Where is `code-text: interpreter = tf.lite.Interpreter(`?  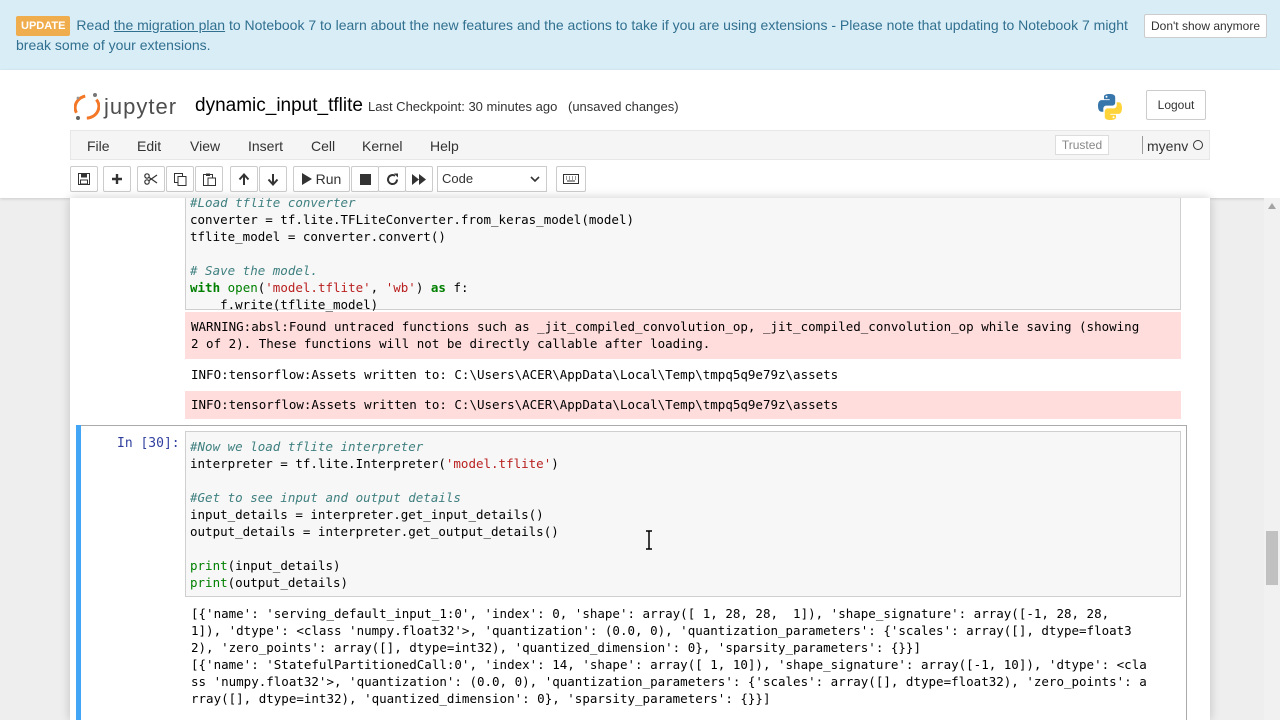 code-text: interpreter = tf.lite.Interpreter( is located at coordinates (318, 463).